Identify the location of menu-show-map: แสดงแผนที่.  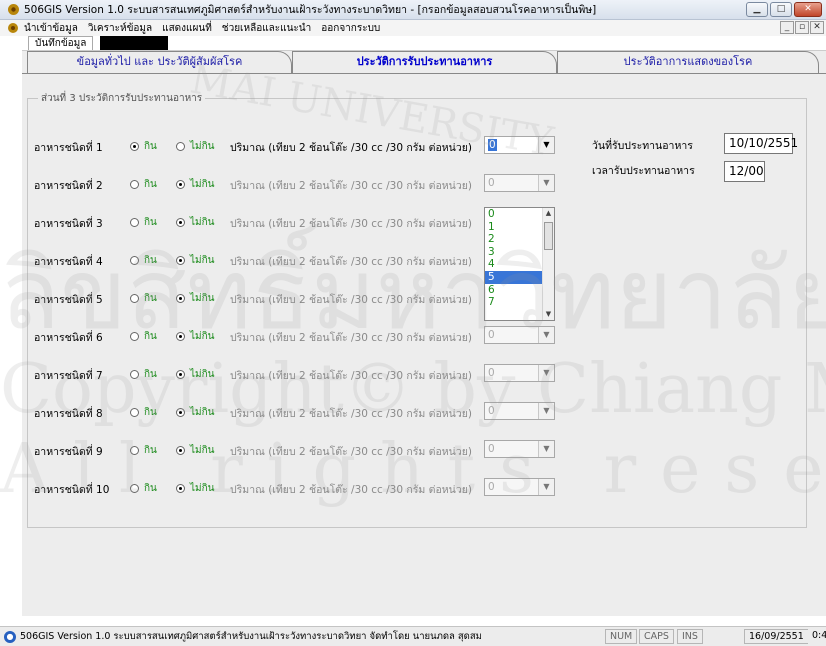
(187, 28).